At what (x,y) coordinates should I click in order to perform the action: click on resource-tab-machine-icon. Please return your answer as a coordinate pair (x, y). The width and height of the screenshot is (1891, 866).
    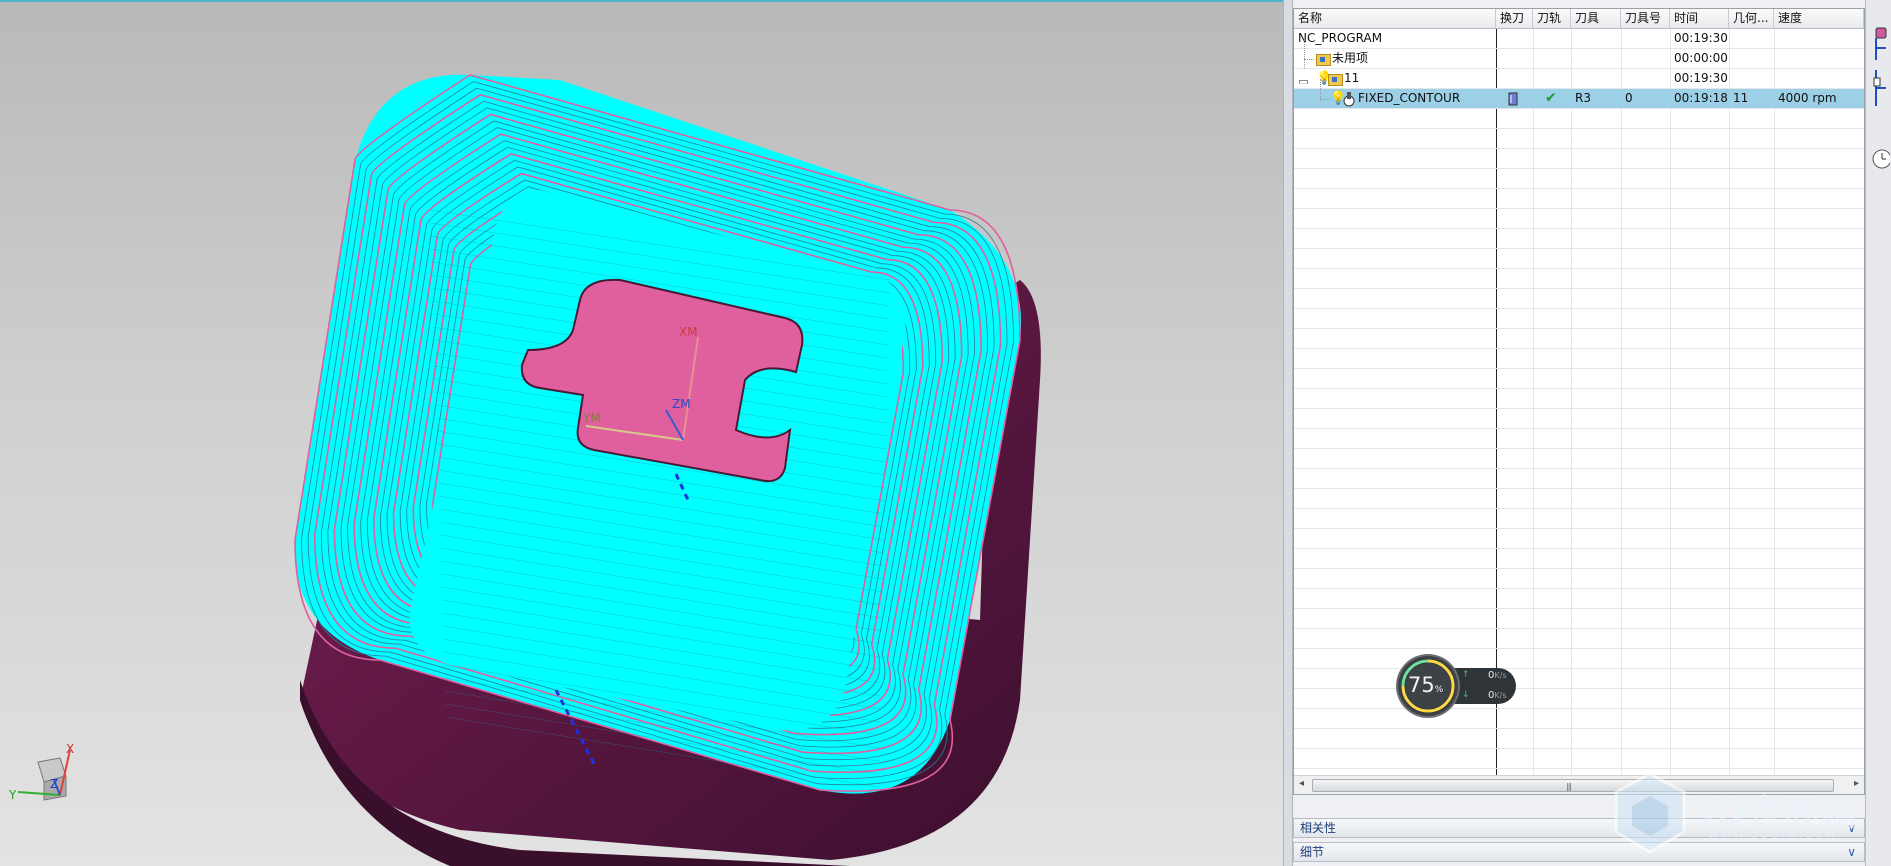
    Looking at the image, I should click on (1880, 87).